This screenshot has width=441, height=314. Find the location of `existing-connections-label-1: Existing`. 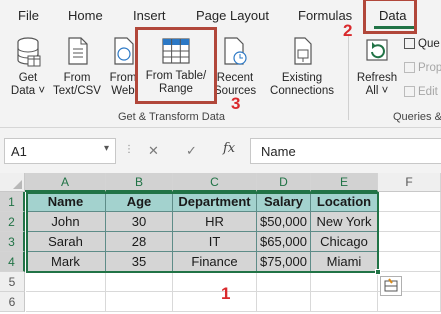

existing-connections-label-1: Existing is located at coordinates (302, 78).